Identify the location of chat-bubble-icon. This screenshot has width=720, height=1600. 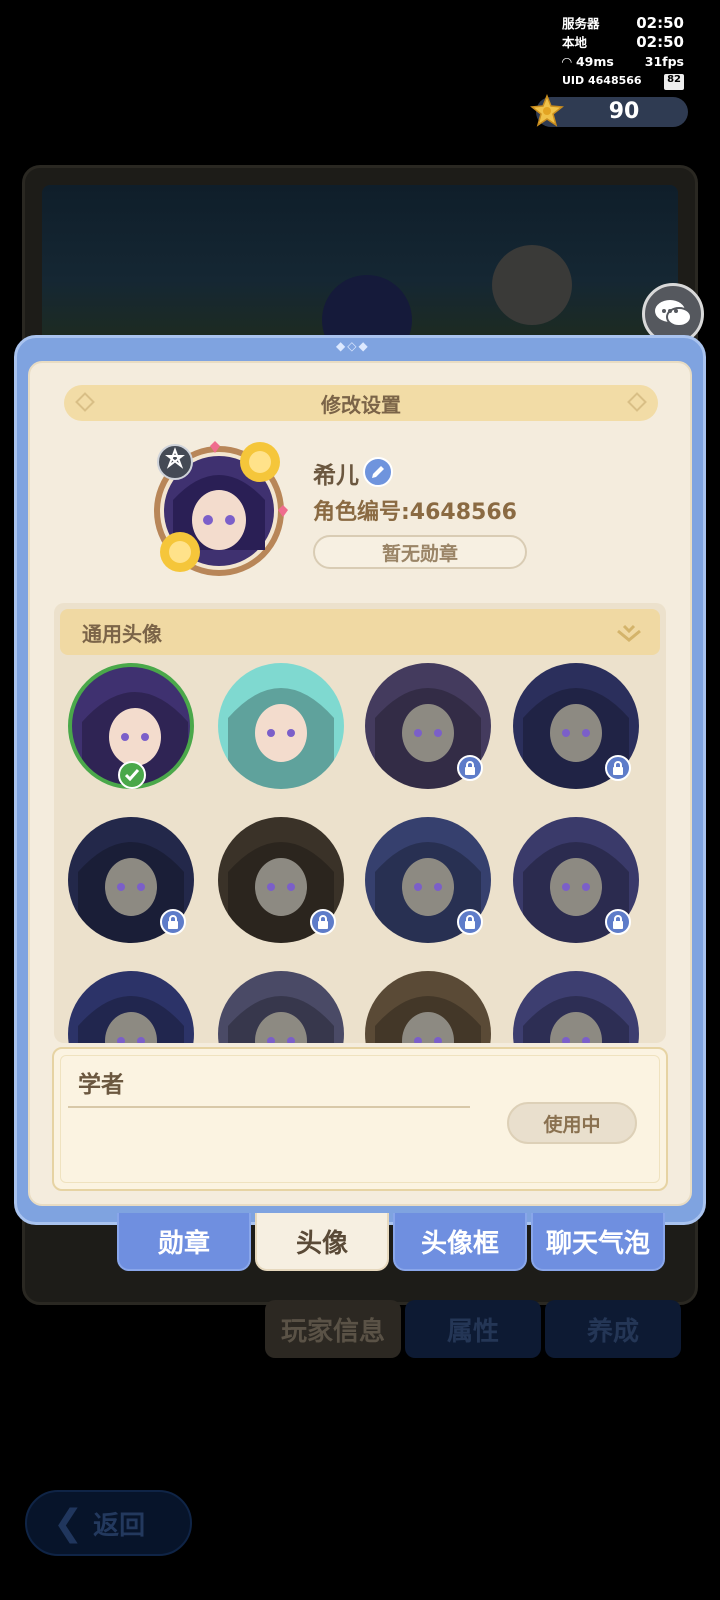
(673, 313).